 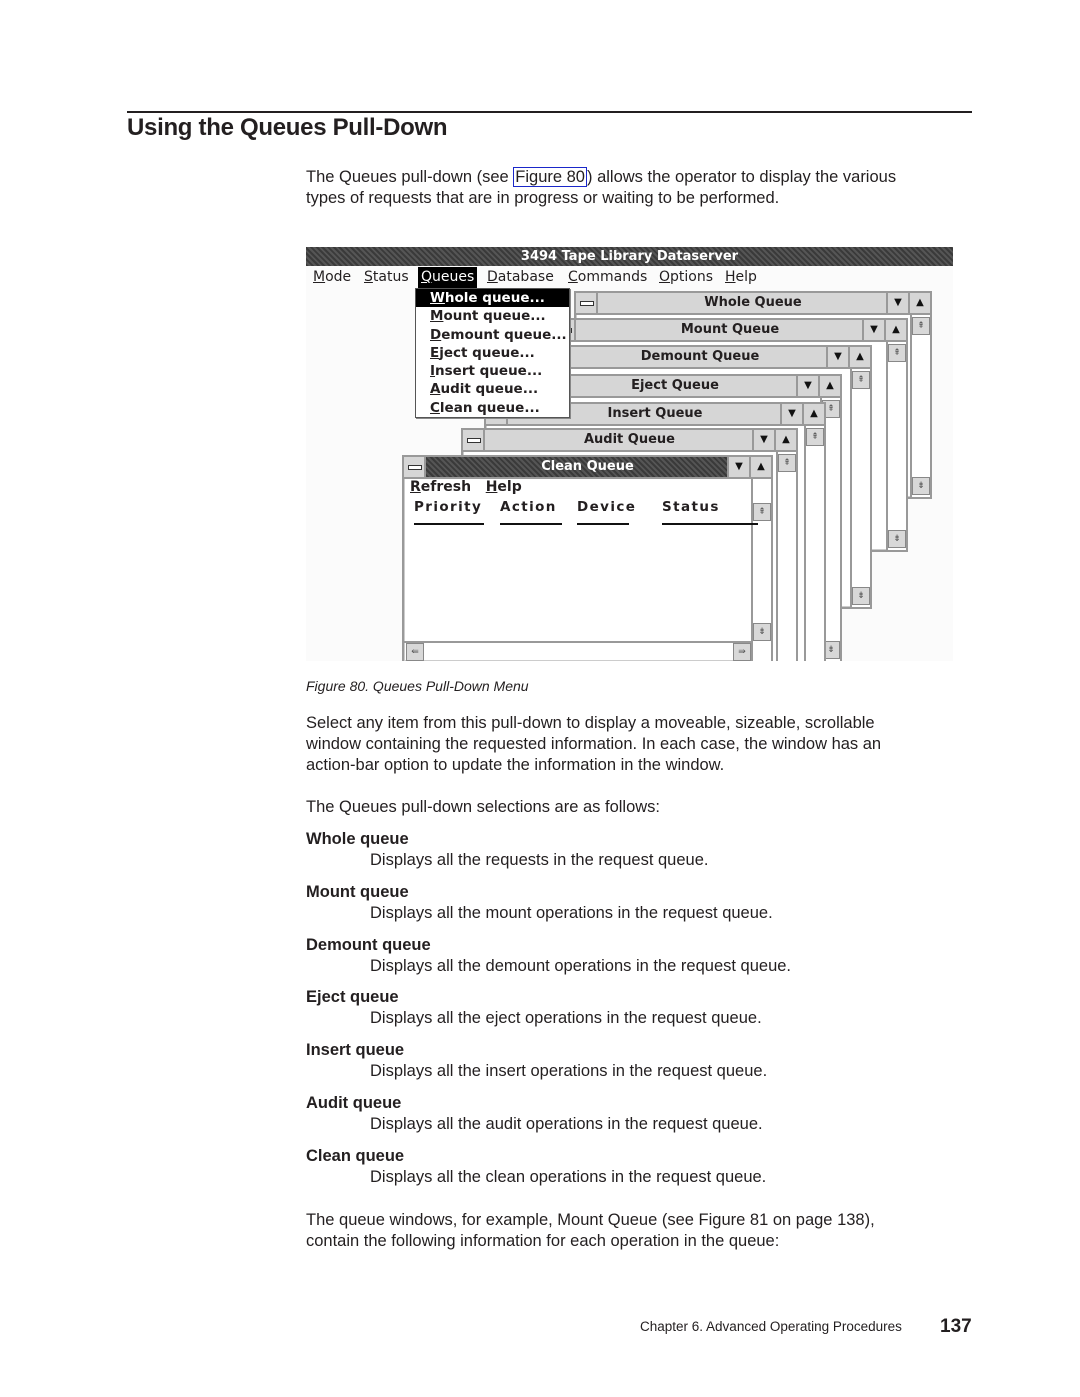 I want to click on window-title: Mount Queue, so click(x=730, y=329).